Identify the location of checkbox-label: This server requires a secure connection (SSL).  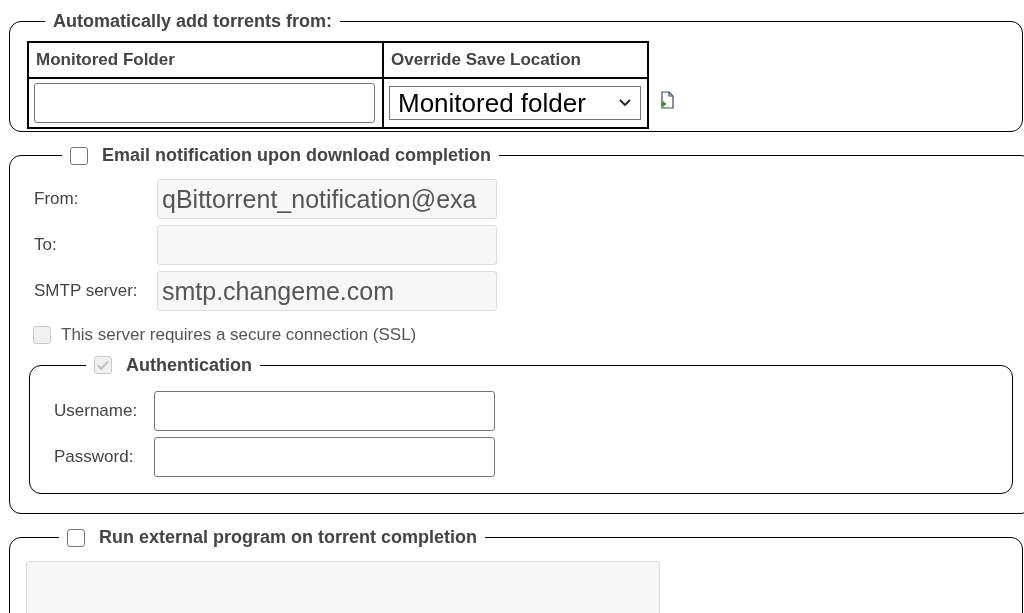
(239, 335).